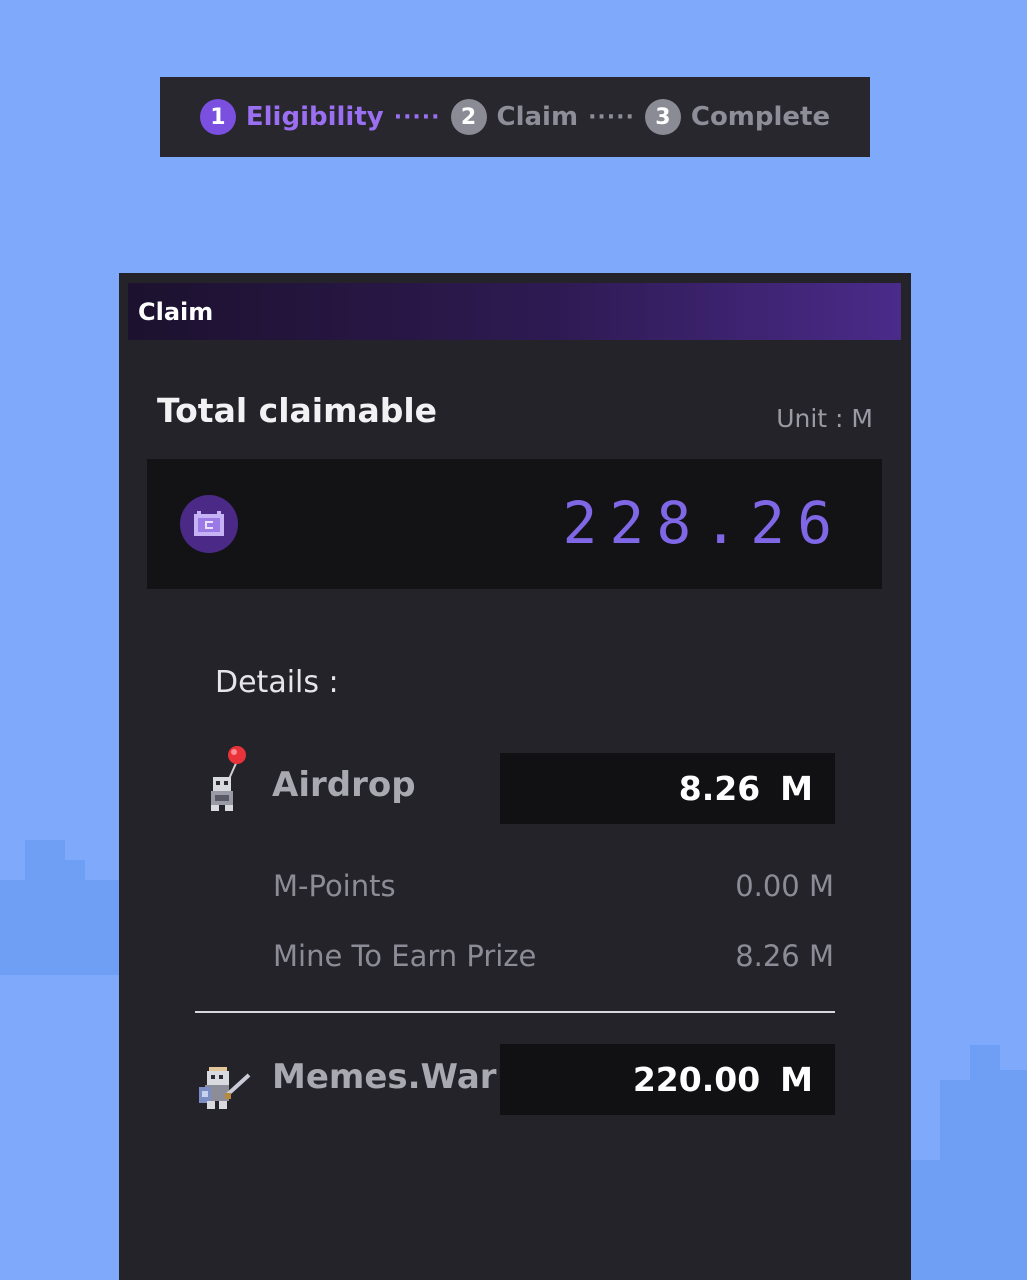 Image resolution: width=1027 pixels, height=1280 pixels. What do you see at coordinates (784, 956) in the screenshot?
I see `mine-to-earn-value: 8.26 M` at bounding box center [784, 956].